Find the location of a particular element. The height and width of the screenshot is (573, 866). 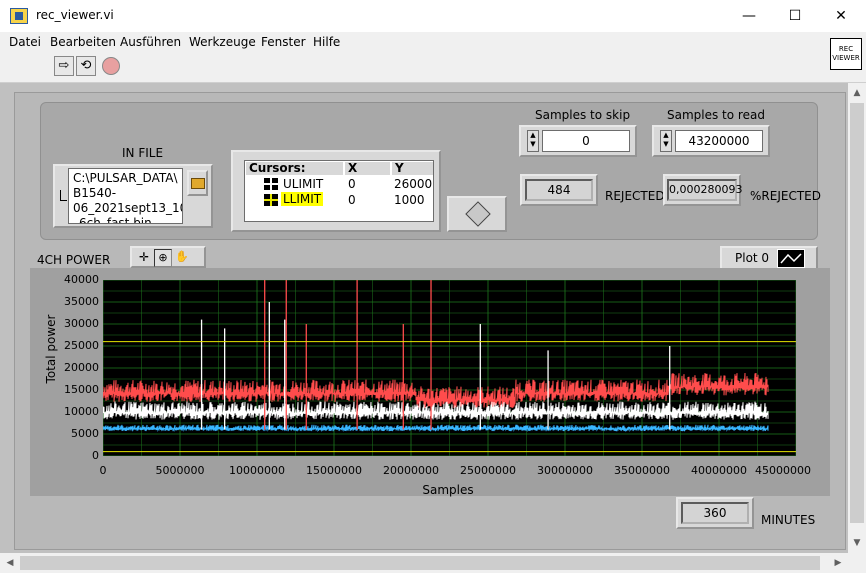

menu-bearbeiten: Bearbeiten is located at coordinates (83, 42).